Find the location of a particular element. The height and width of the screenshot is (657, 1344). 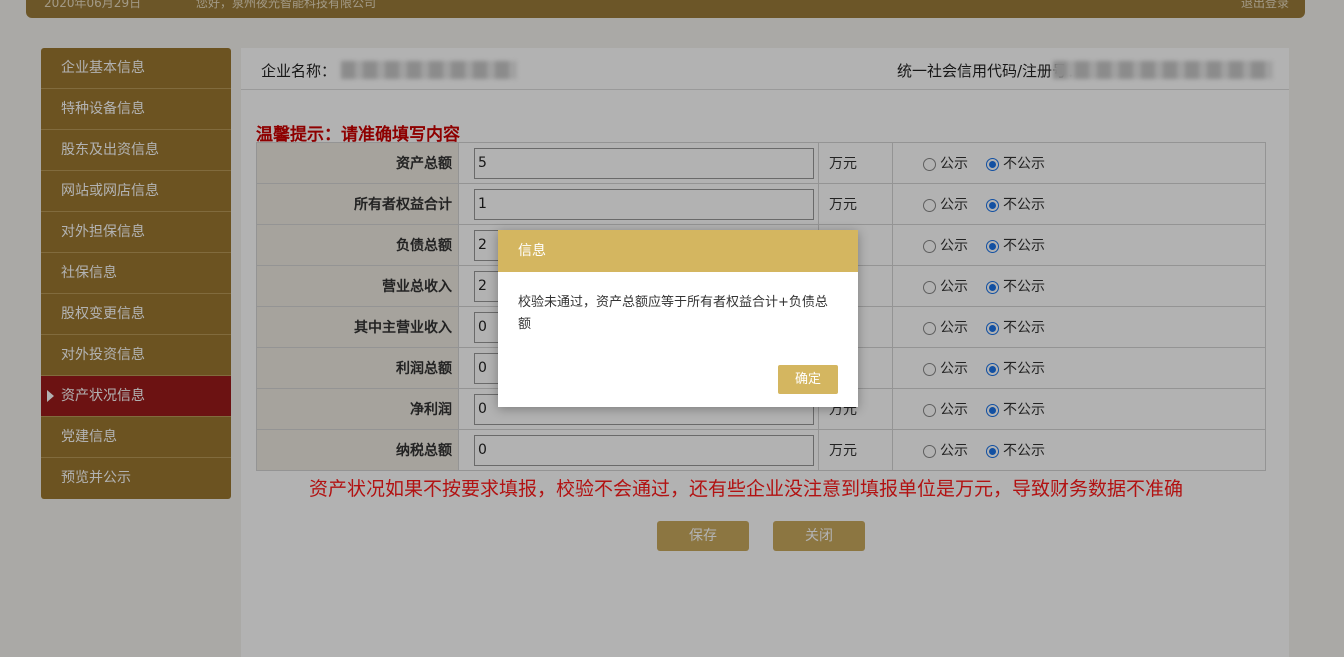

validation-dialog: 信息 校验未通过，资产总额应等于所有者权益合计+负债总额 确定 is located at coordinates (678, 318).